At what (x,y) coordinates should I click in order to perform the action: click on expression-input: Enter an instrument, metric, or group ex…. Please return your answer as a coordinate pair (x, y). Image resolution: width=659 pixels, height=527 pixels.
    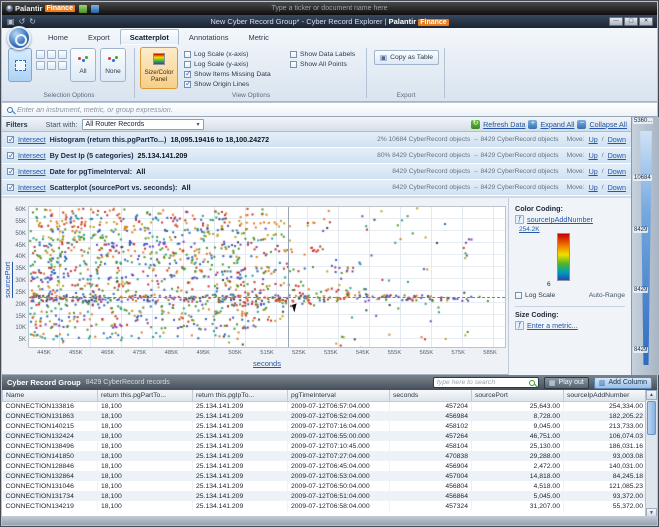
    Looking at the image, I should click on (95, 109).